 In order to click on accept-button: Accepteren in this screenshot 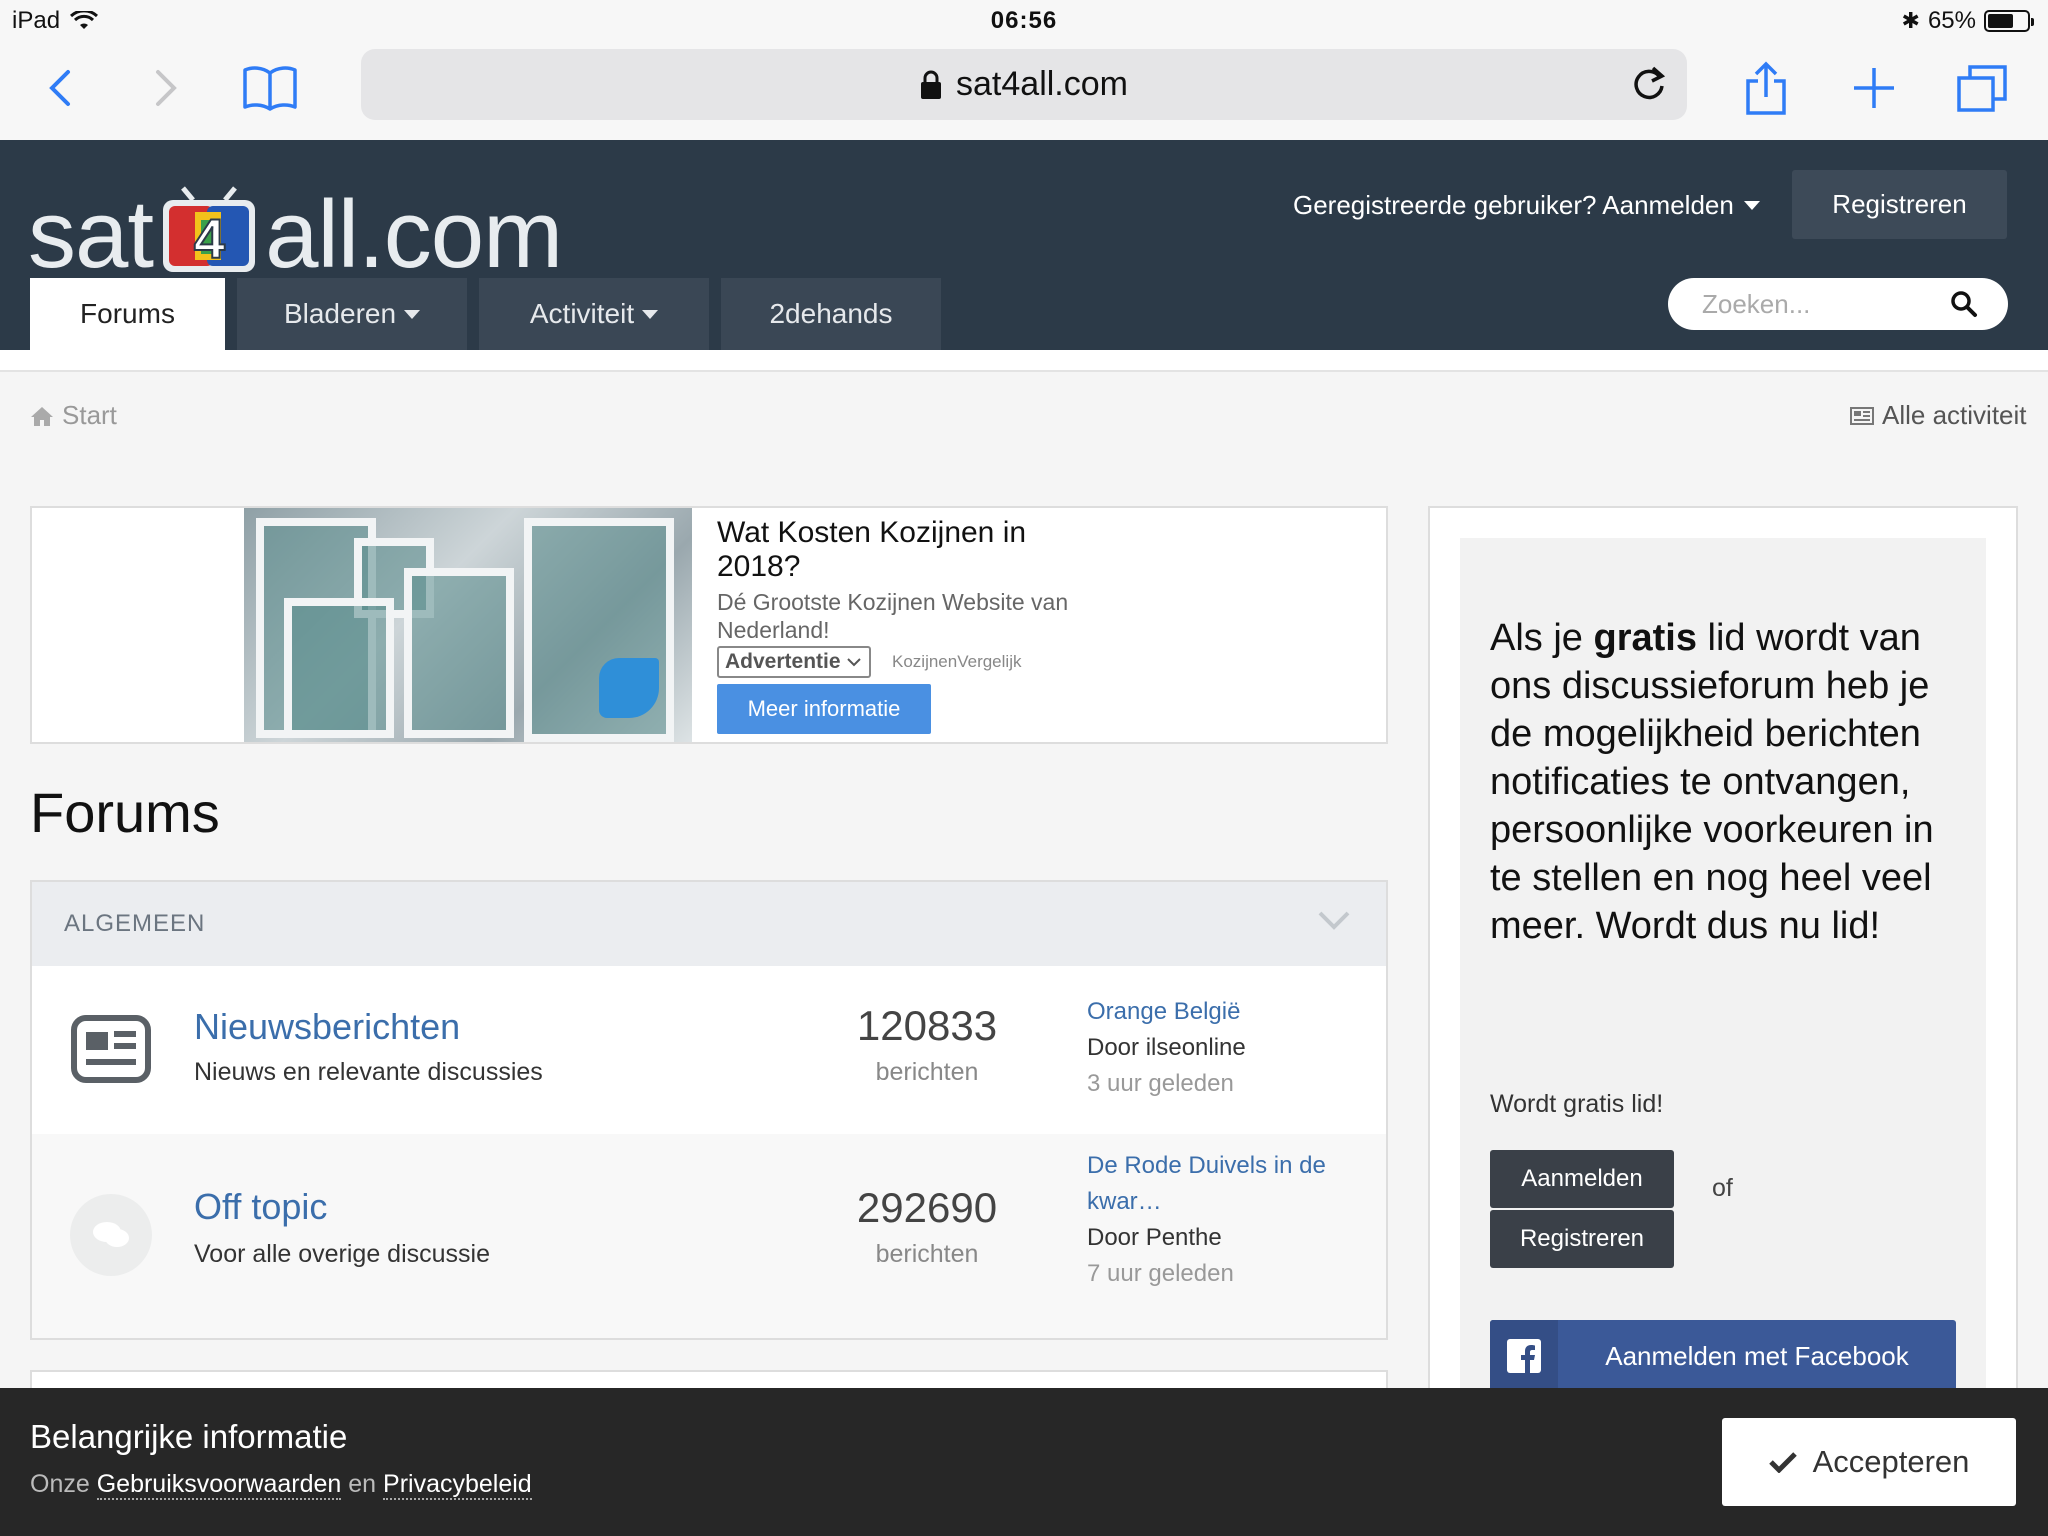, I will do `click(1869, 1462)`.